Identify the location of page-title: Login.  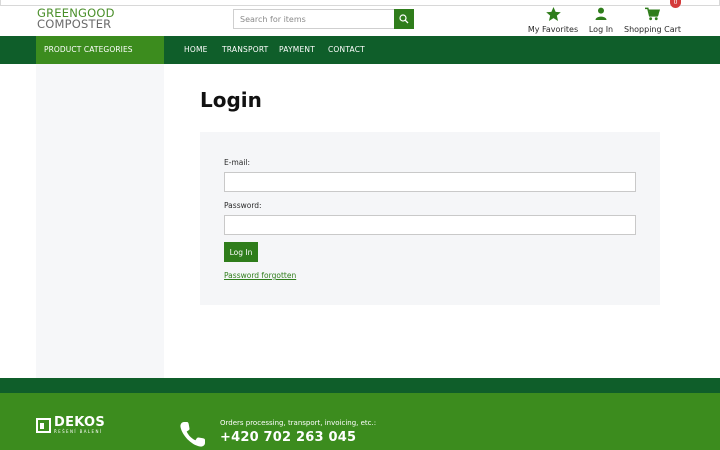
(231, 100).